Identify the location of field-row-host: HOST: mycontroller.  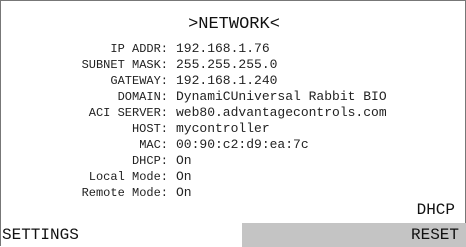
(233, 129).